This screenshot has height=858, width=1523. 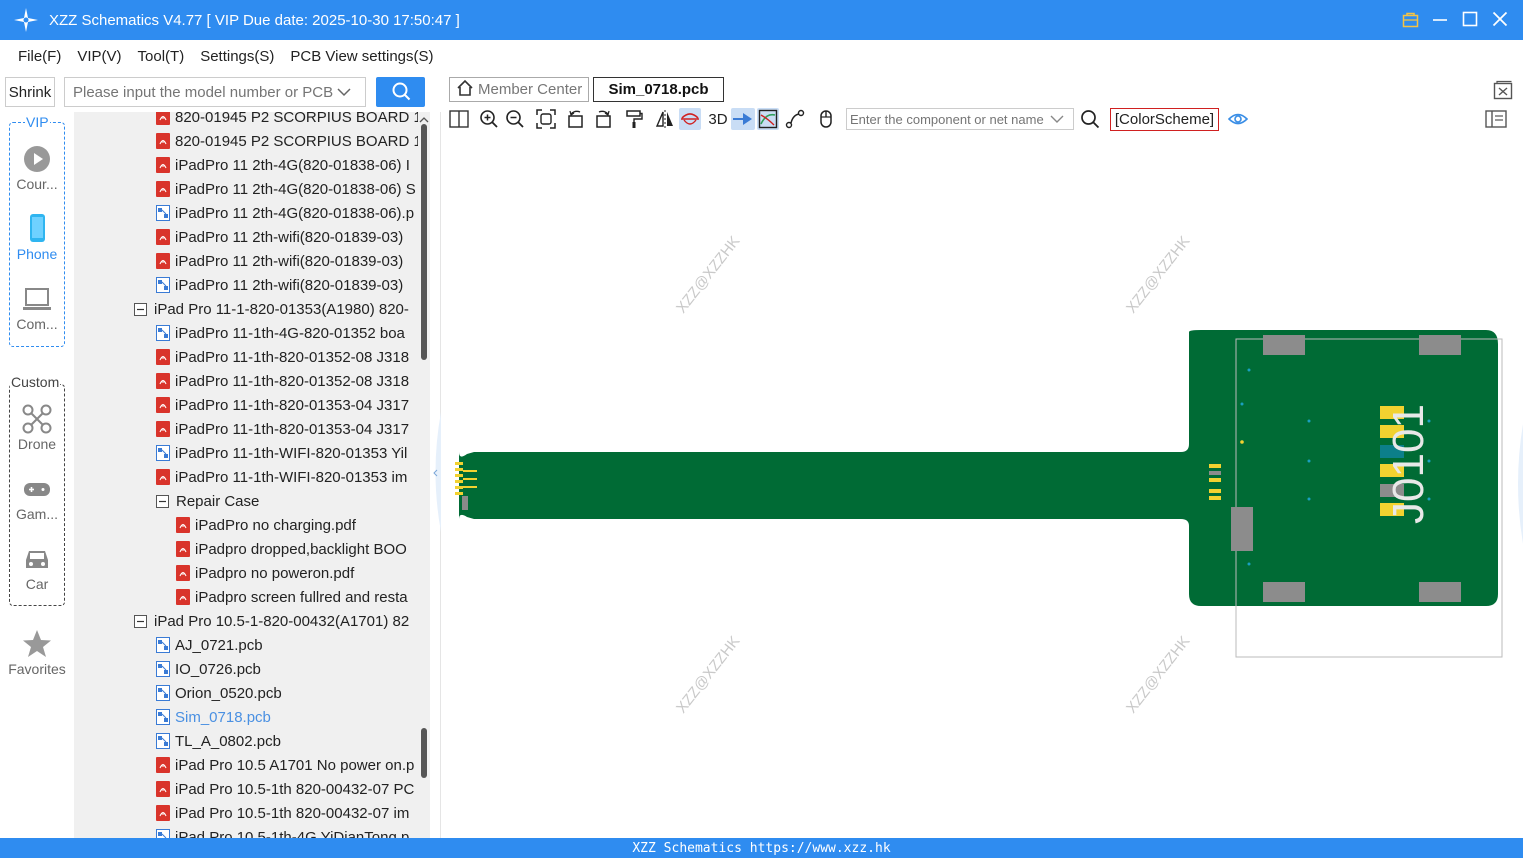 I want to click on rotate-left-icon, so click(x=576, y=119).